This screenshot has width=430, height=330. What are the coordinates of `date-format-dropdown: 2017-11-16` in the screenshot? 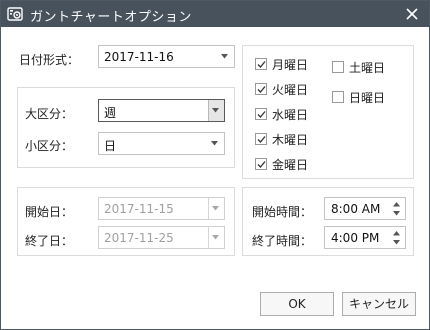 It's located at (166, 56).